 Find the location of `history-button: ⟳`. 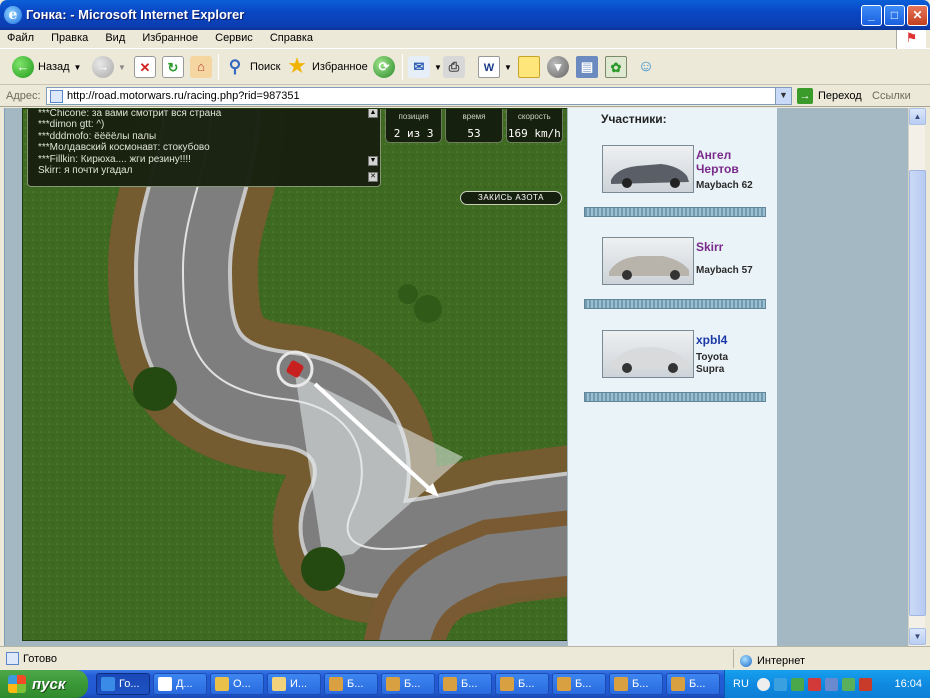

history-button: ⟳ is located at coordinates (384, 67).